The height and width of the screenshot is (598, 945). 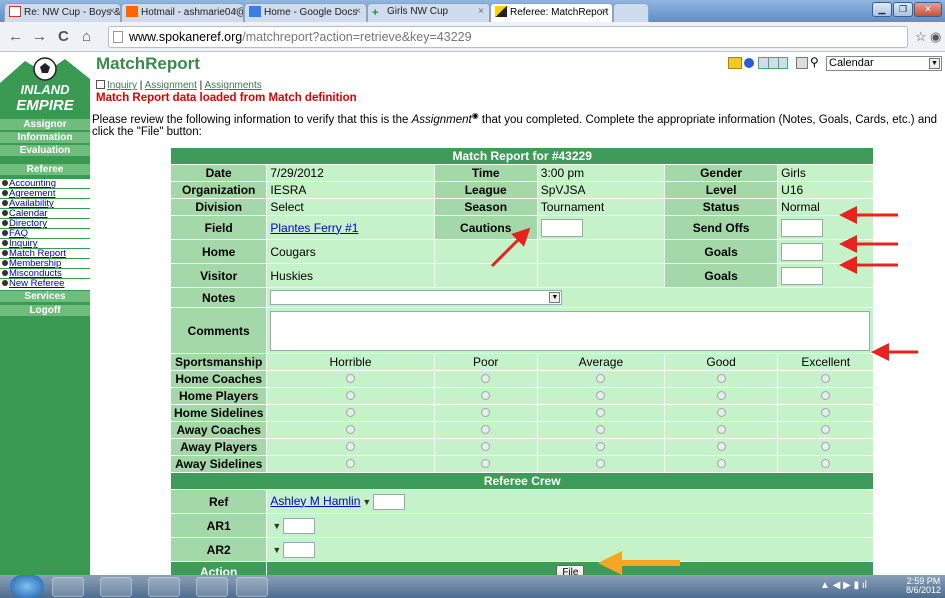 I want to click on comments-textarea, so click(x=570, y=330).